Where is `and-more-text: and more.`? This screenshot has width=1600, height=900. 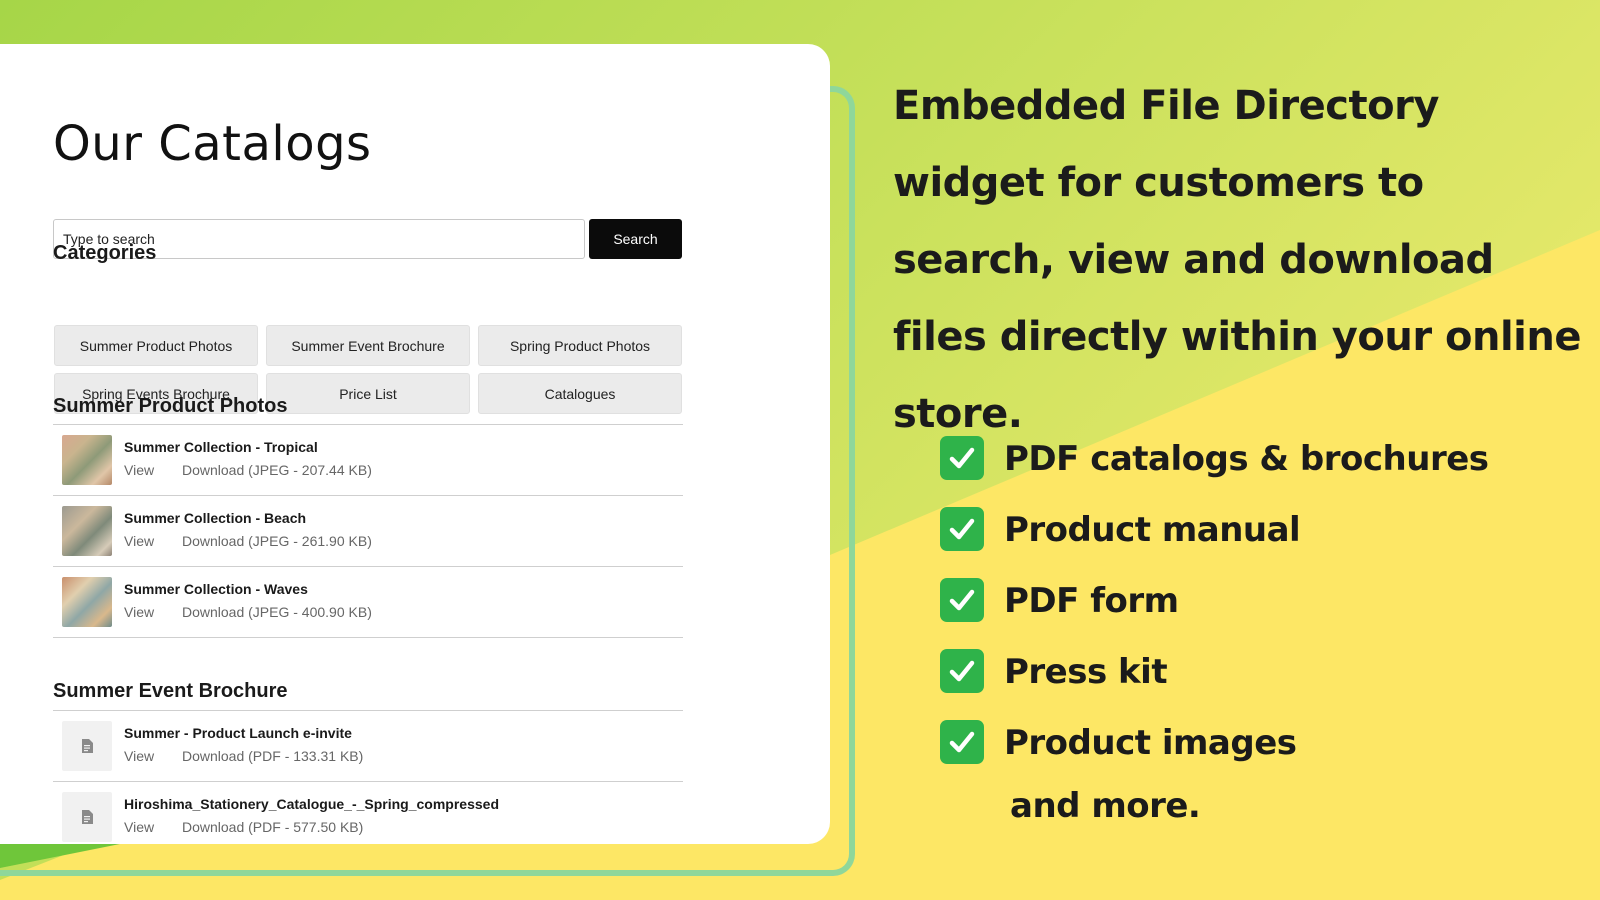 and-more-text: and more. is located at coordinates (1105, 806).